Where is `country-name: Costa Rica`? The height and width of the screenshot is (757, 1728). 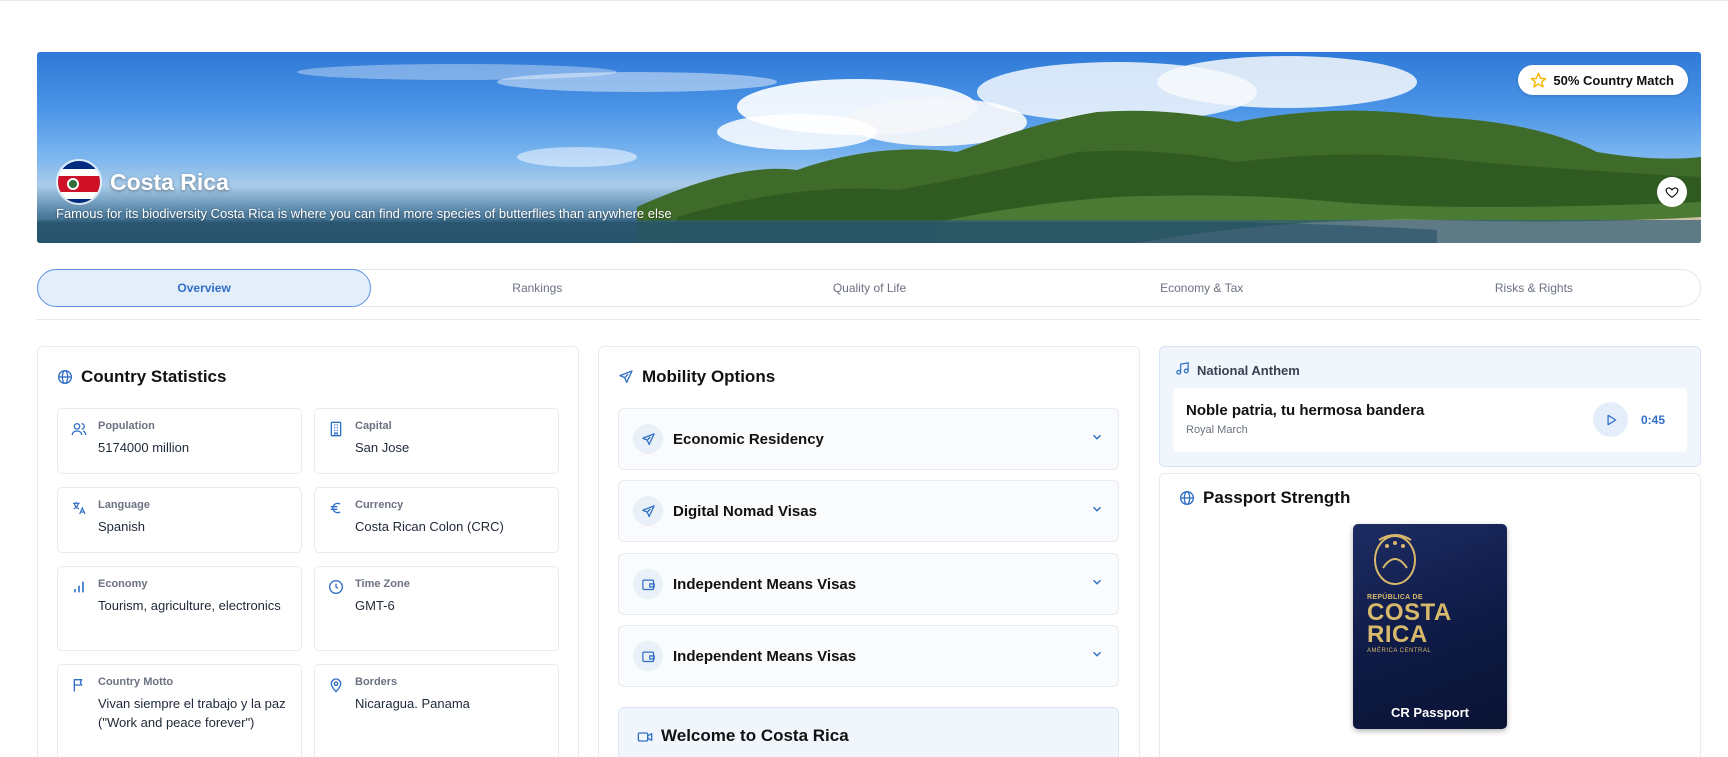 country-name: Costa Rica is located at coordinates (169, 181).